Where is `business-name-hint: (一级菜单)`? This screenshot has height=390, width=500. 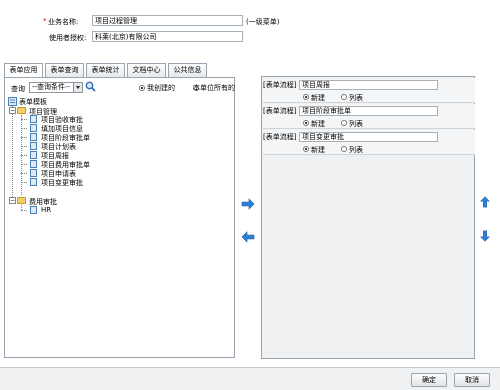
business-name-hint: (一级菜单) is located at coordinates (263, 22).